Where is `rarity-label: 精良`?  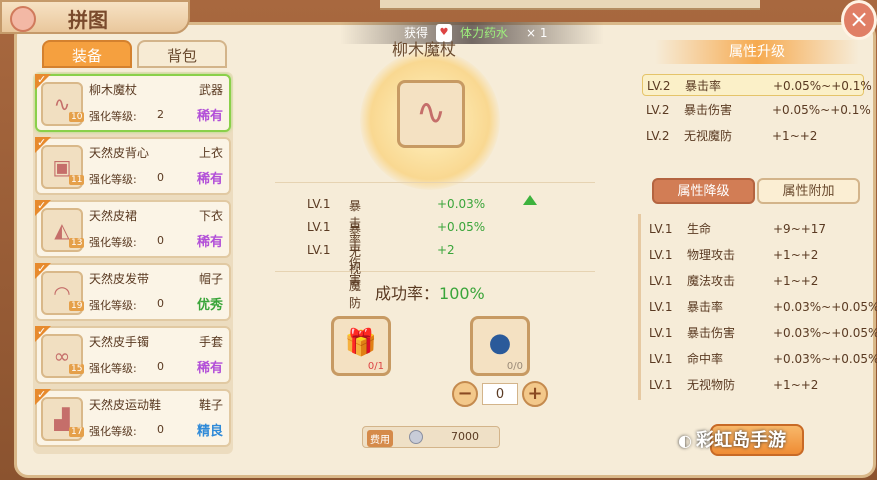 rarity-label: 精良 is located at coordinates (209, 431).